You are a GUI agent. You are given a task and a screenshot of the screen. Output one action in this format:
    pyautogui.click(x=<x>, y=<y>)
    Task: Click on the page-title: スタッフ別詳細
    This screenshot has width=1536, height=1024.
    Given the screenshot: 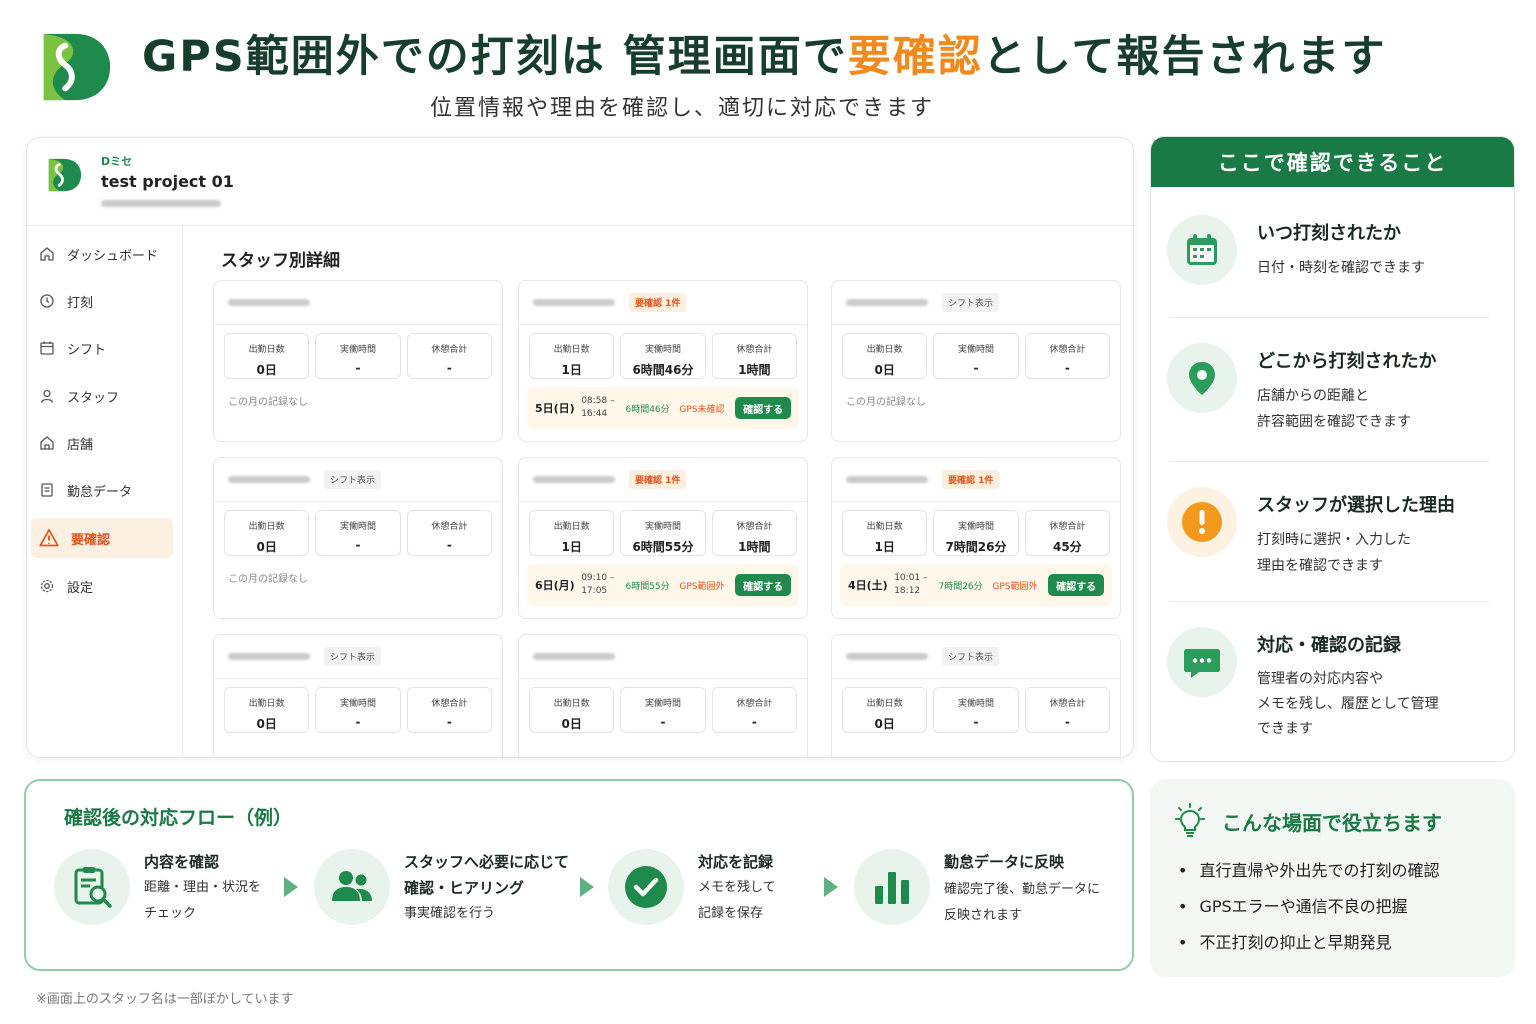 What is the action you would take?
    pyautogui.click(x=280, y=261)
    